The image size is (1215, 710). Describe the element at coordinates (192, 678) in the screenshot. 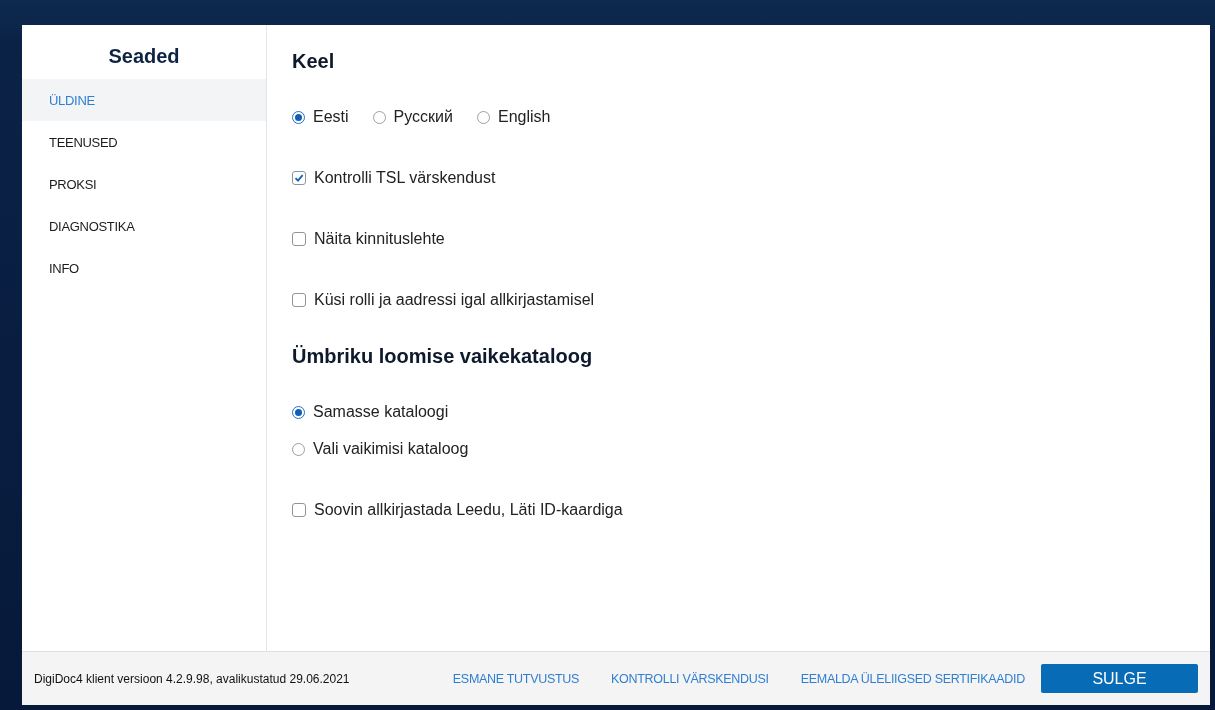

I see `version-text: DigiDoc4 klient versioon 4.2.9.98, avalikustatud 29.06.2021` at that location.